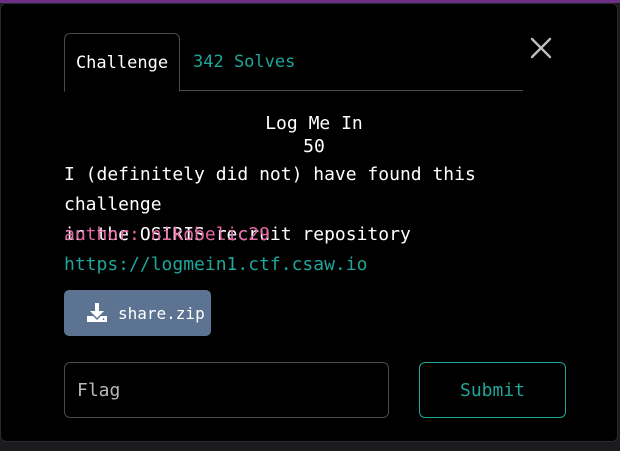 The width and height of the screenshot is (620, 451). What do you see at coordinates (314, 123) in the screenshot?
I see `challenge-name: Log Me In` at bounding box center [314, 123].